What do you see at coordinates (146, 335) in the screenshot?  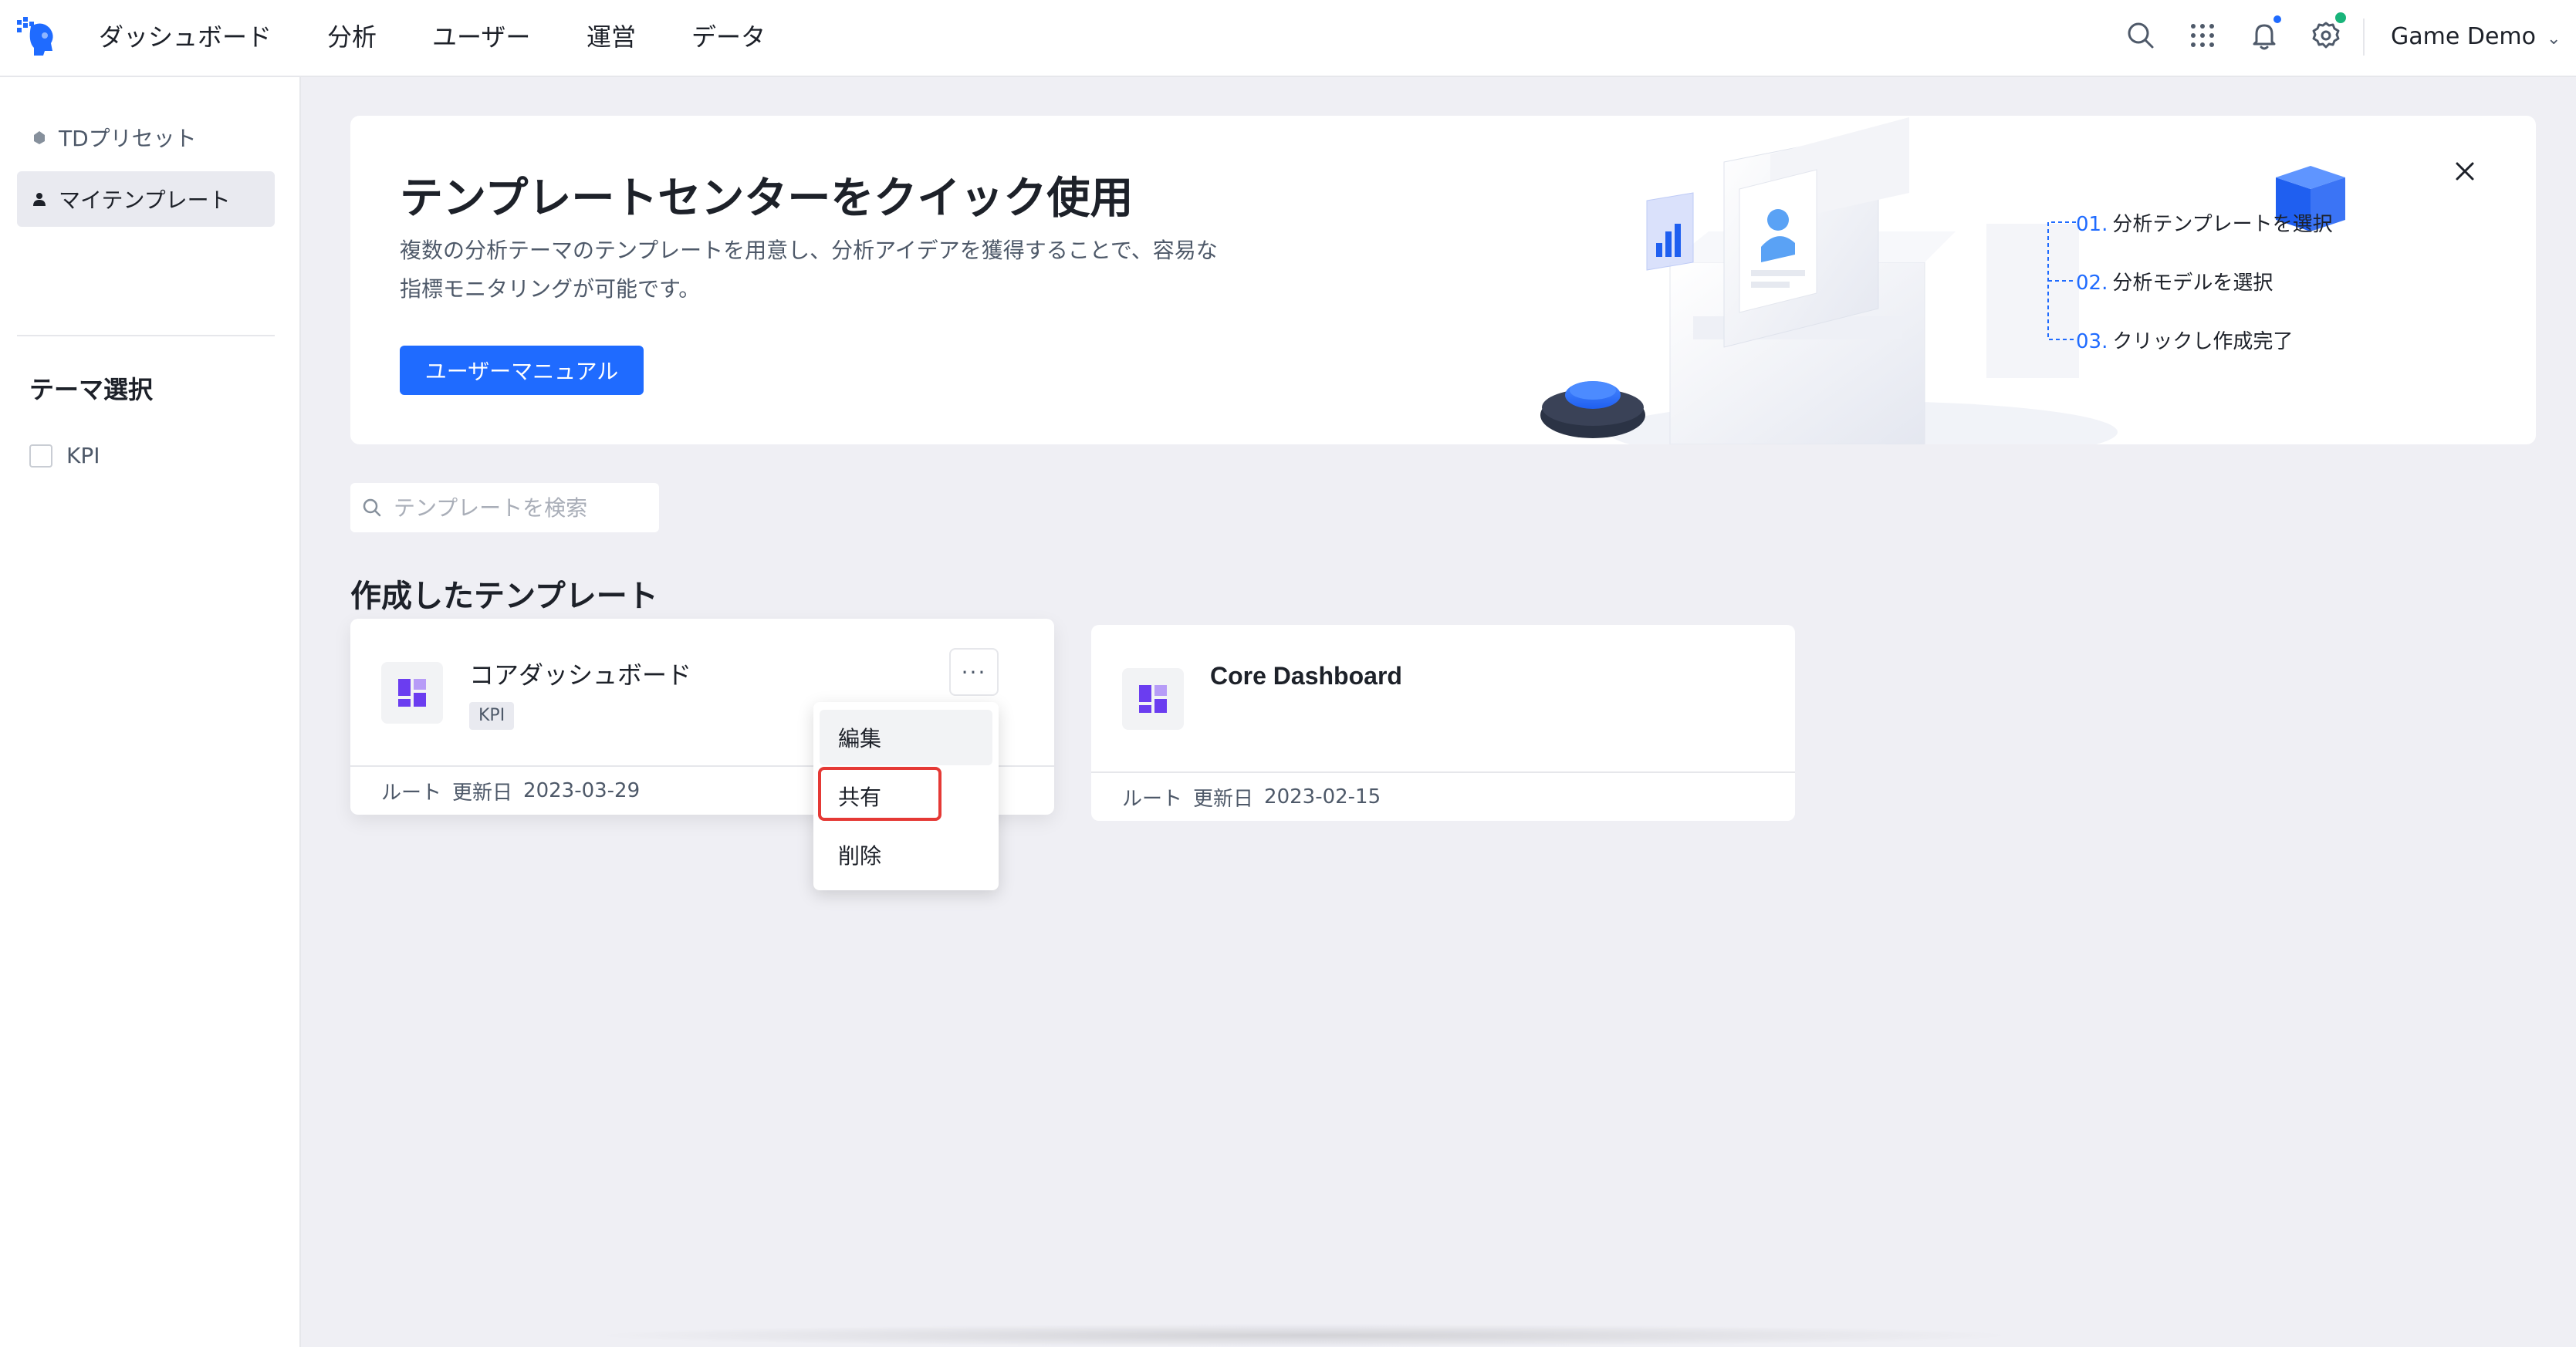 I see `sidebar-divider` at bounding box center [146, 335].